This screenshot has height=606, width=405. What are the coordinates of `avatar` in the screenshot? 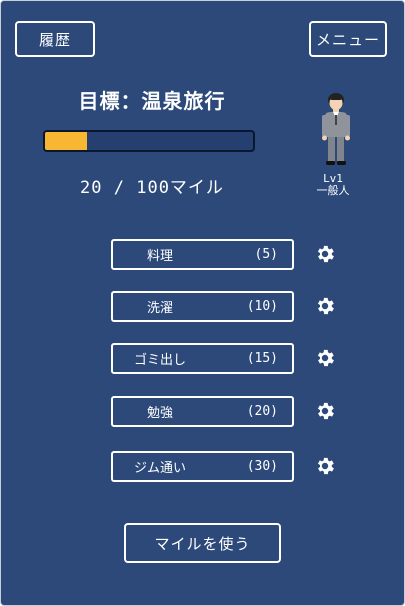 It's located at (336, 129).